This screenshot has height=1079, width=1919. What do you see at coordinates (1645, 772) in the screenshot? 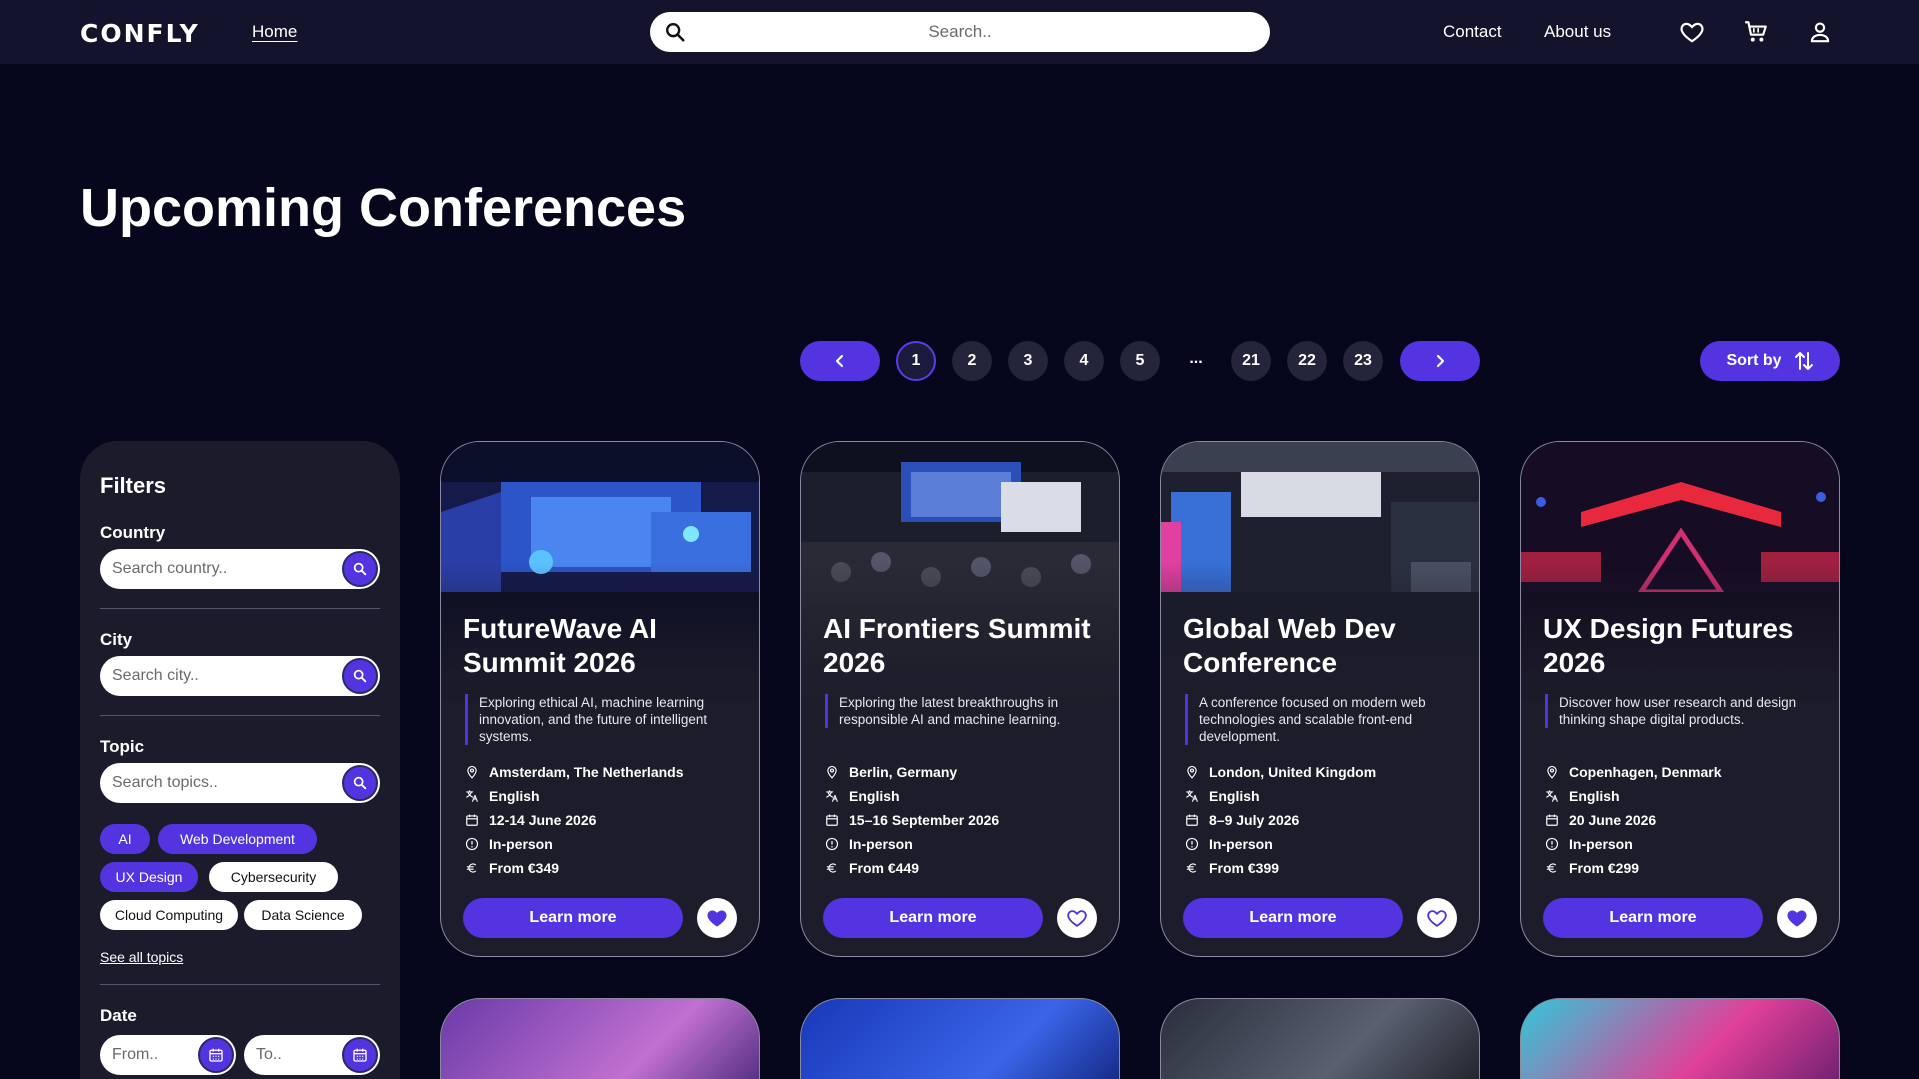
I see `card-location-text: Copenhagen, Denmark` at bounding box center [1645, 772].